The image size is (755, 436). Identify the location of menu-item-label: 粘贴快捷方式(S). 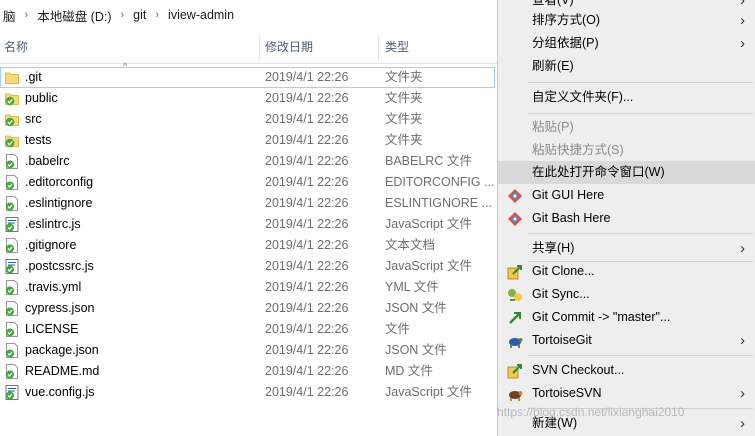
(578, 150).